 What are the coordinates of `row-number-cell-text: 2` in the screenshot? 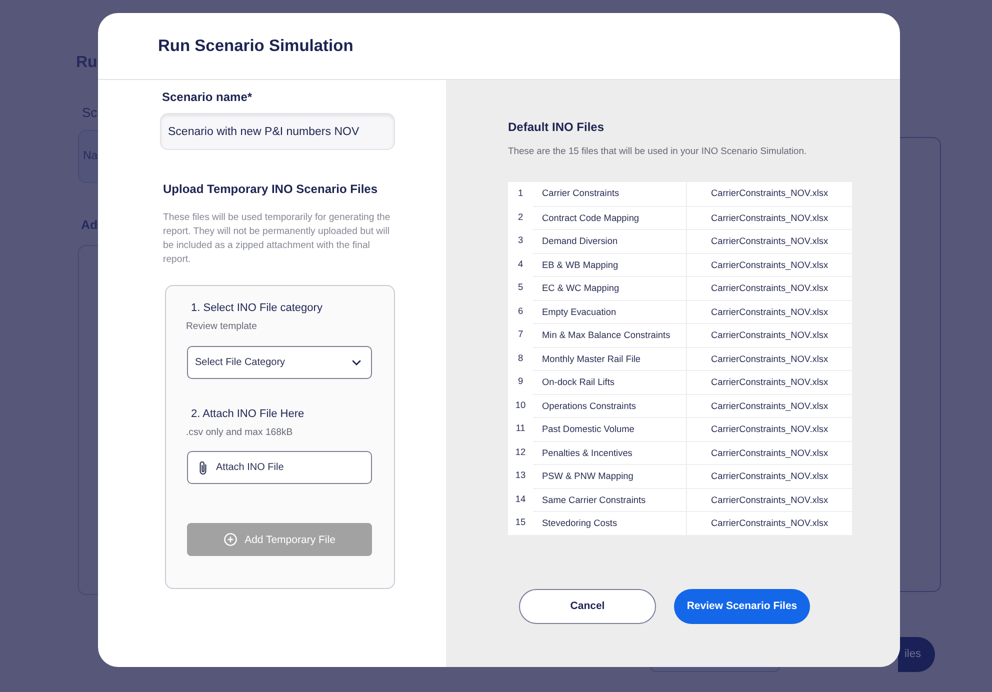 It's located at (520, 217).